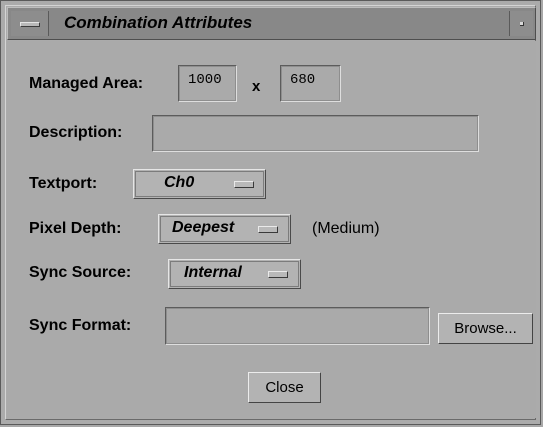 This screenshot has height=427, width=543. I want to click on window-menu-icon, so click(30, 24).